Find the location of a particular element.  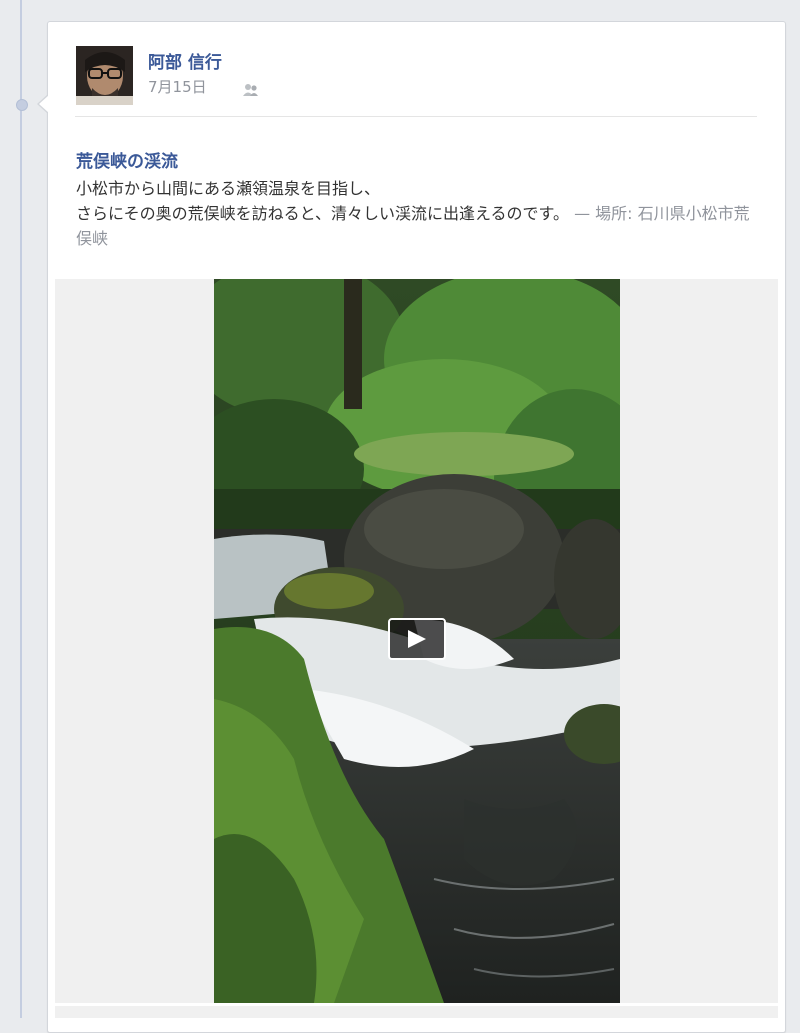

avatar-portrait is located at coordinates (104, 75).